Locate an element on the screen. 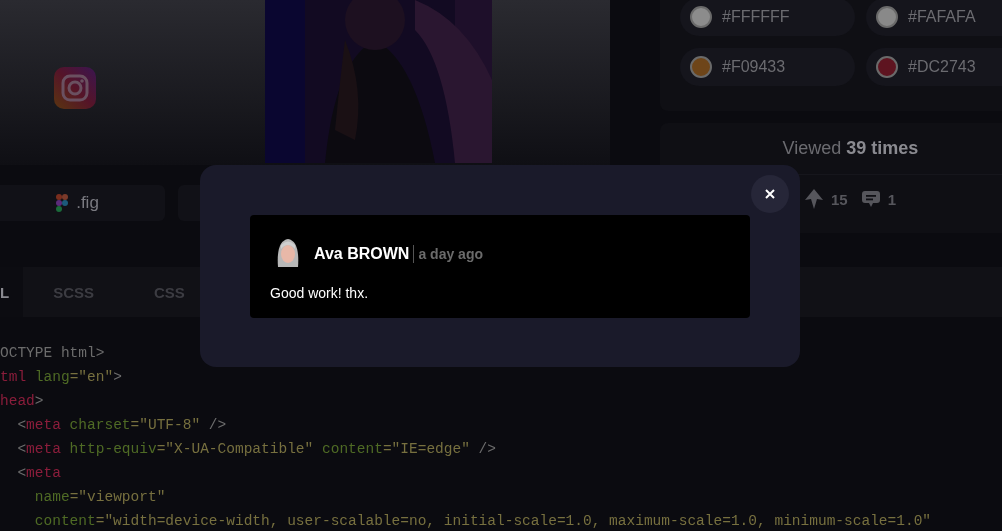  color-chip: #FFFFFF is located at coordinates (767, 18).